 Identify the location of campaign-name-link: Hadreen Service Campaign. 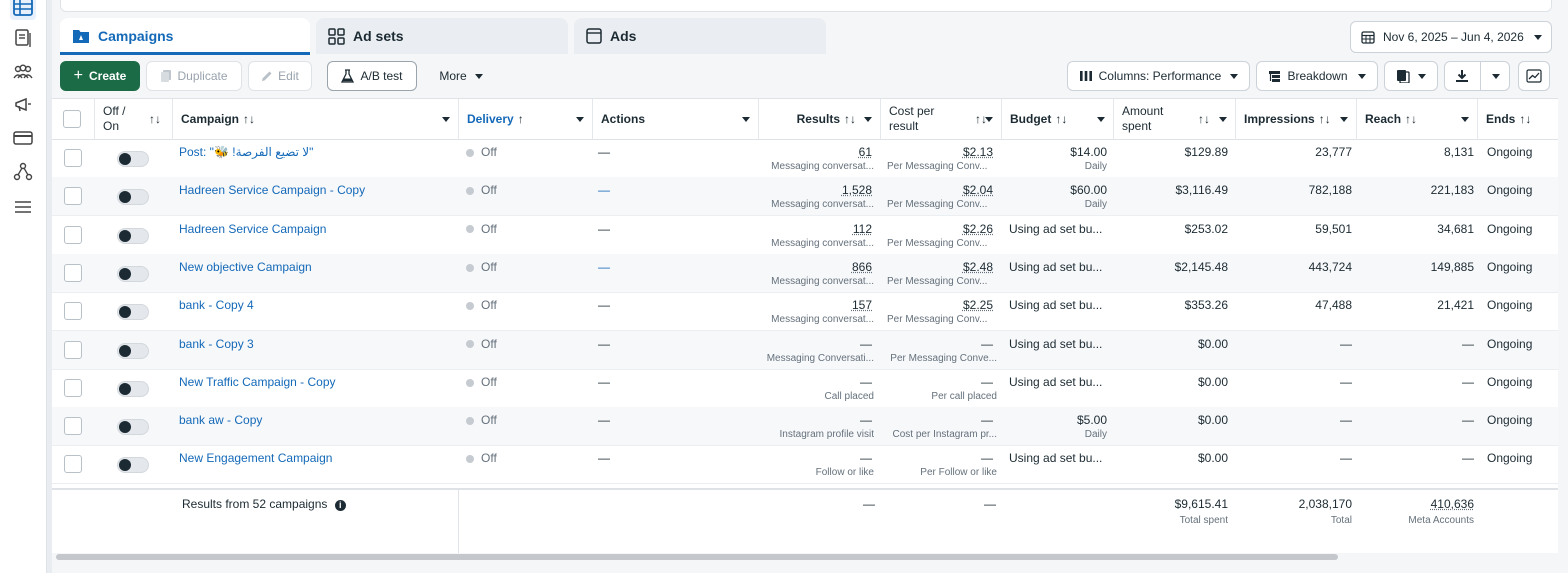
(314, 229).